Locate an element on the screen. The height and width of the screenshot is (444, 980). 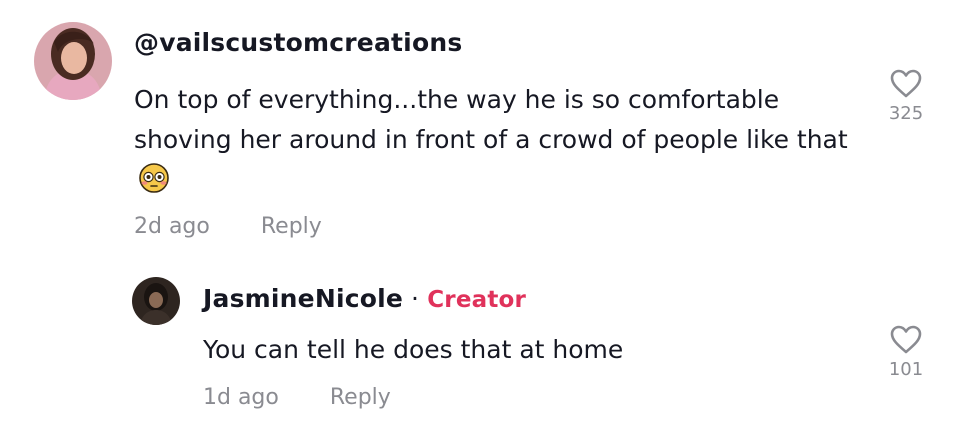
like-count: 325 is located at coordinates (906, 113).